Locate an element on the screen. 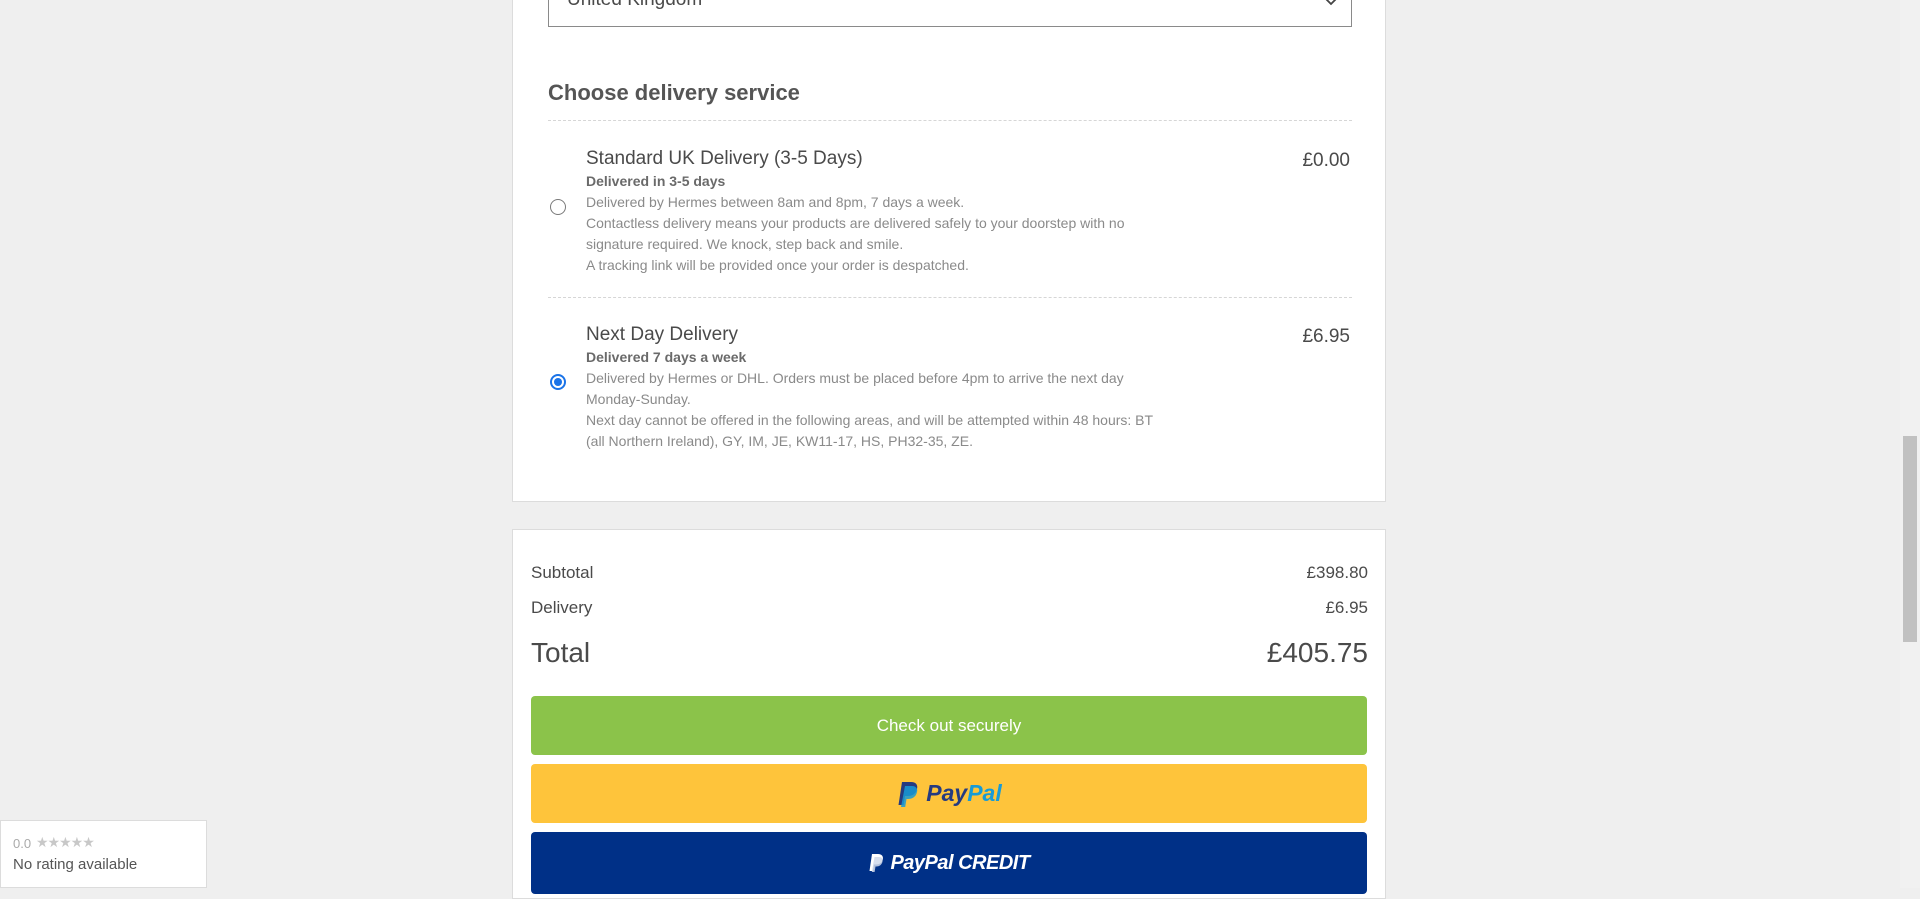 The height and width of the screenshot is (899, 1920). rating-score: 0.0 is located at coordinates (22, 843).